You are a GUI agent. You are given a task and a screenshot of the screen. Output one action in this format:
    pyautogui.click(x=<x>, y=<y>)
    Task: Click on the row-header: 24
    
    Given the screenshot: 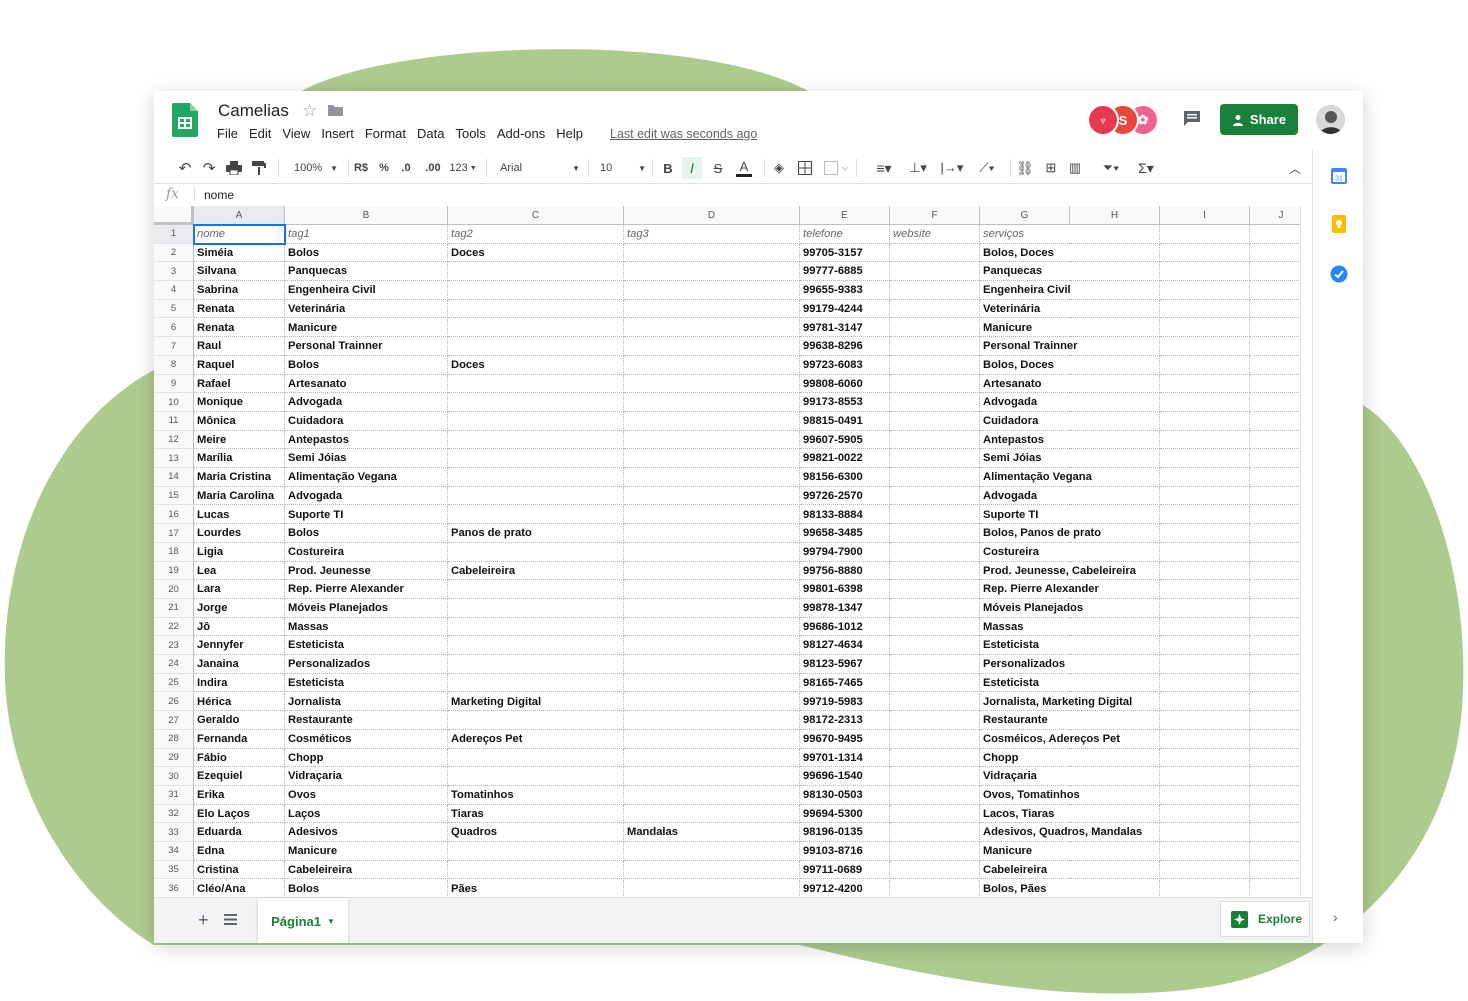 What is the action you would take?
    pyautogui.click(x=174, y=664)
    